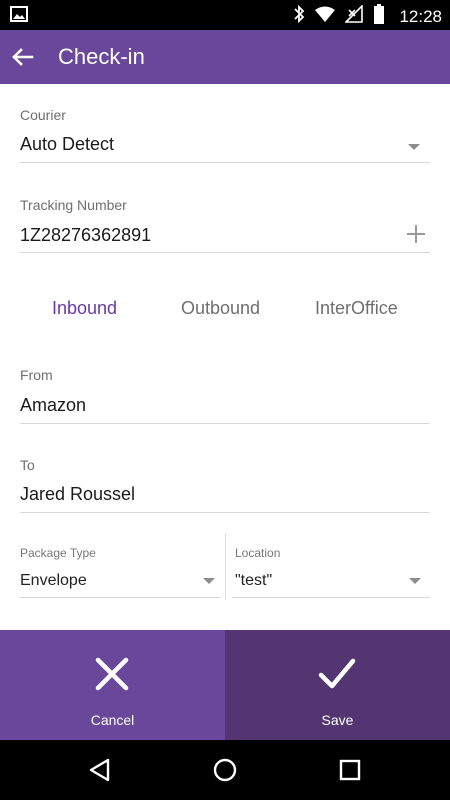  I want to click on nav-back-button, so click(100, 770).